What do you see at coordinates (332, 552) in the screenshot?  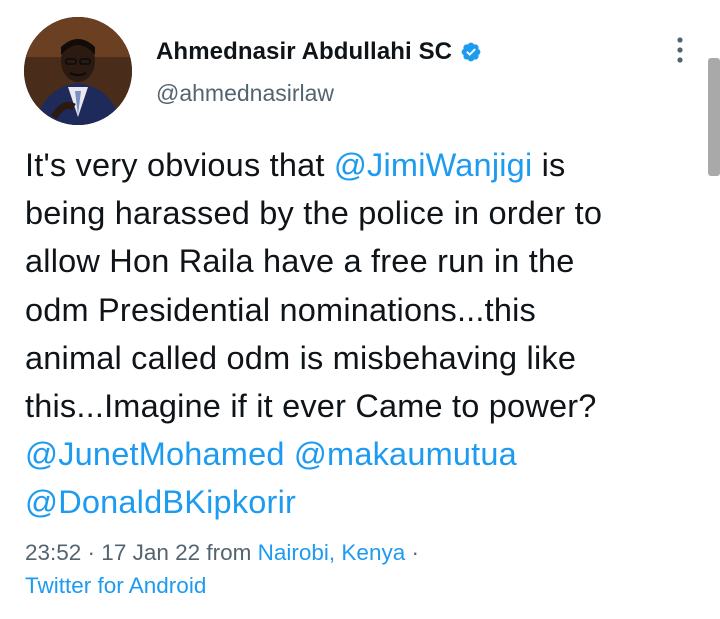 I see `tweet-location-link: Nairobi, Kenya` at bounding box center [332, 552].